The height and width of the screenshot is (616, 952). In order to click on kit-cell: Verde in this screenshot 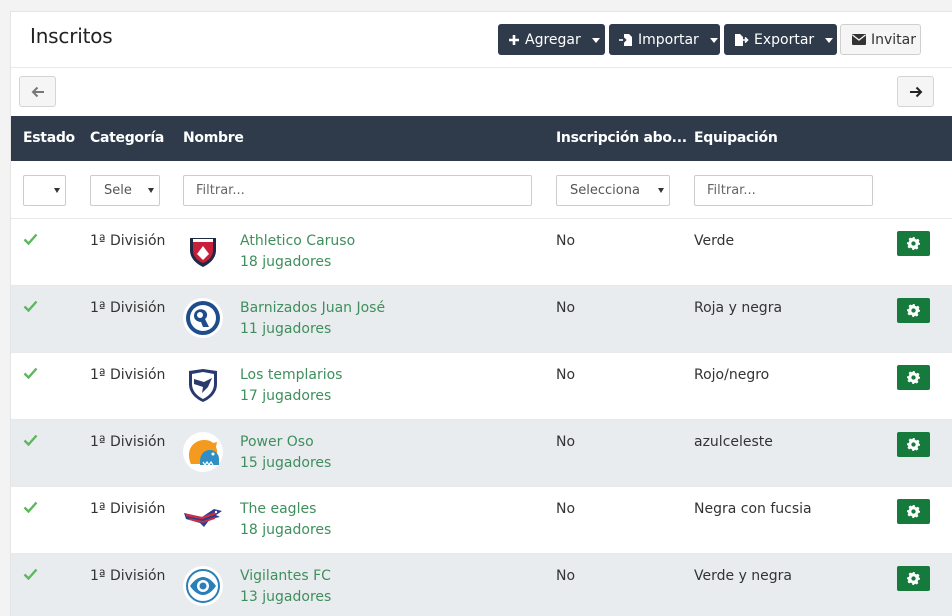, I will do `click(714, 241)`.